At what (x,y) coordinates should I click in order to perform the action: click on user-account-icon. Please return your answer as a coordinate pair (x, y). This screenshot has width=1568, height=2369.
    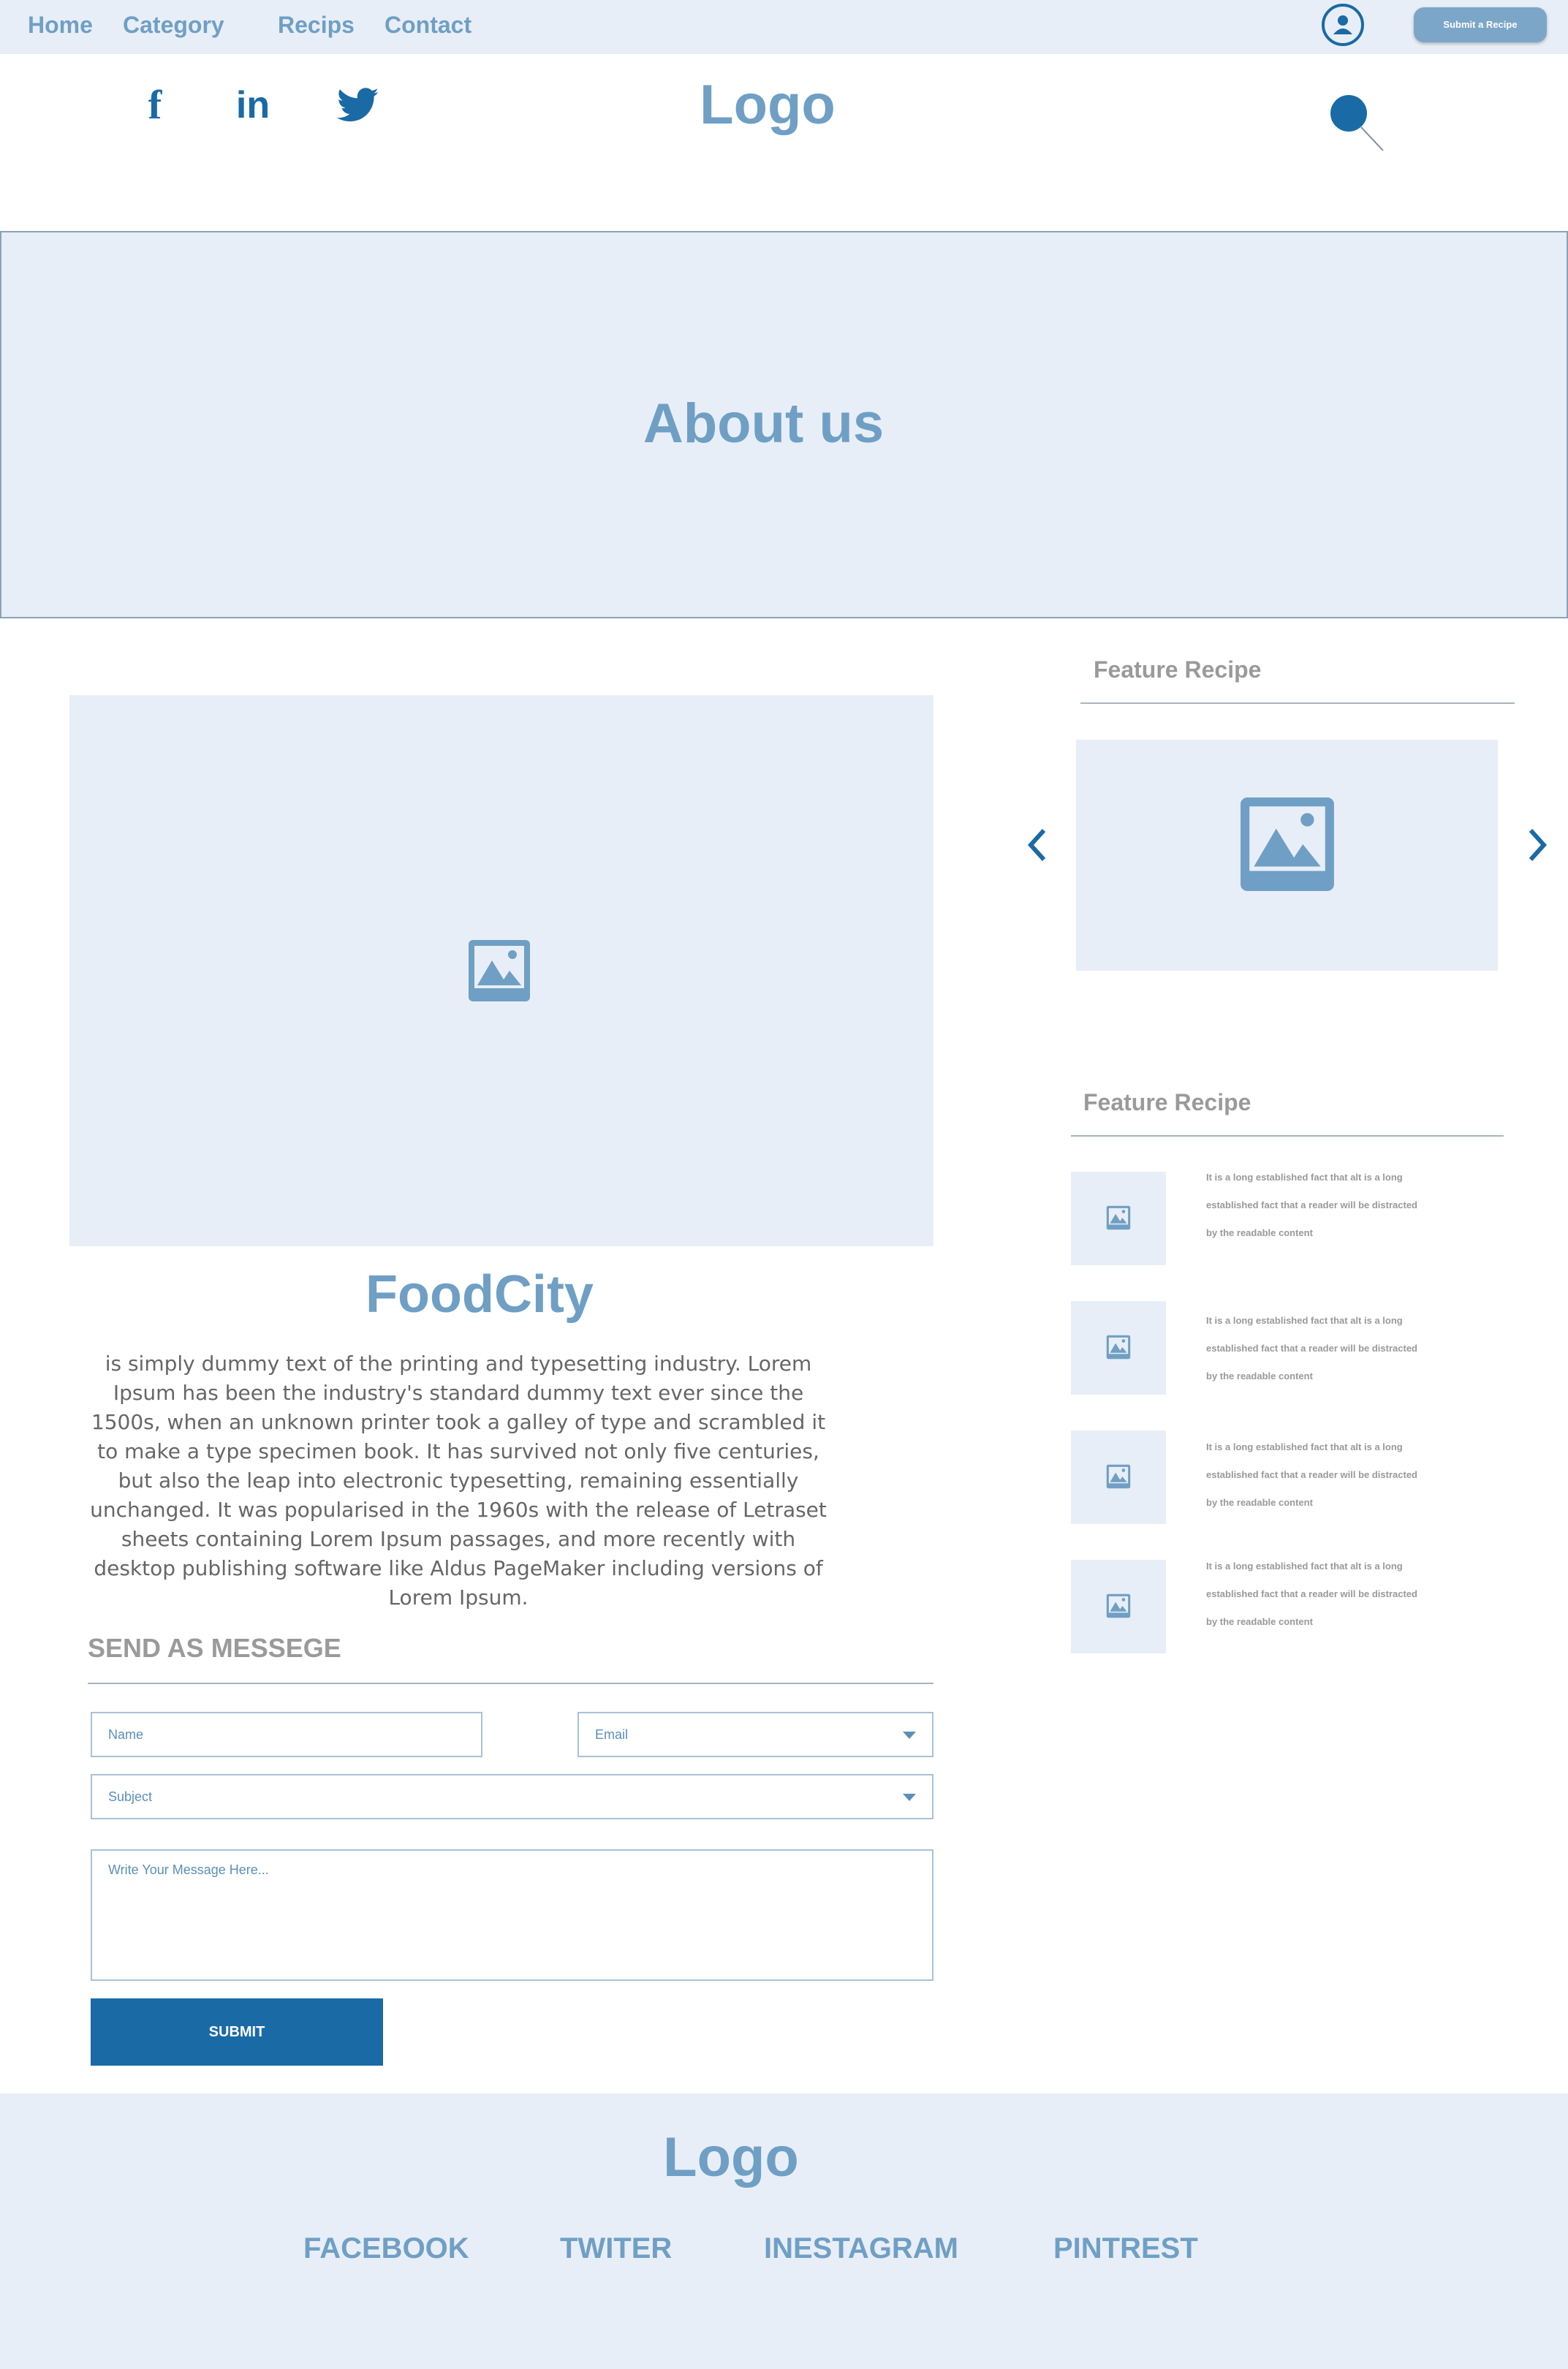
    Looking at the image, I should click on (1343, 25).